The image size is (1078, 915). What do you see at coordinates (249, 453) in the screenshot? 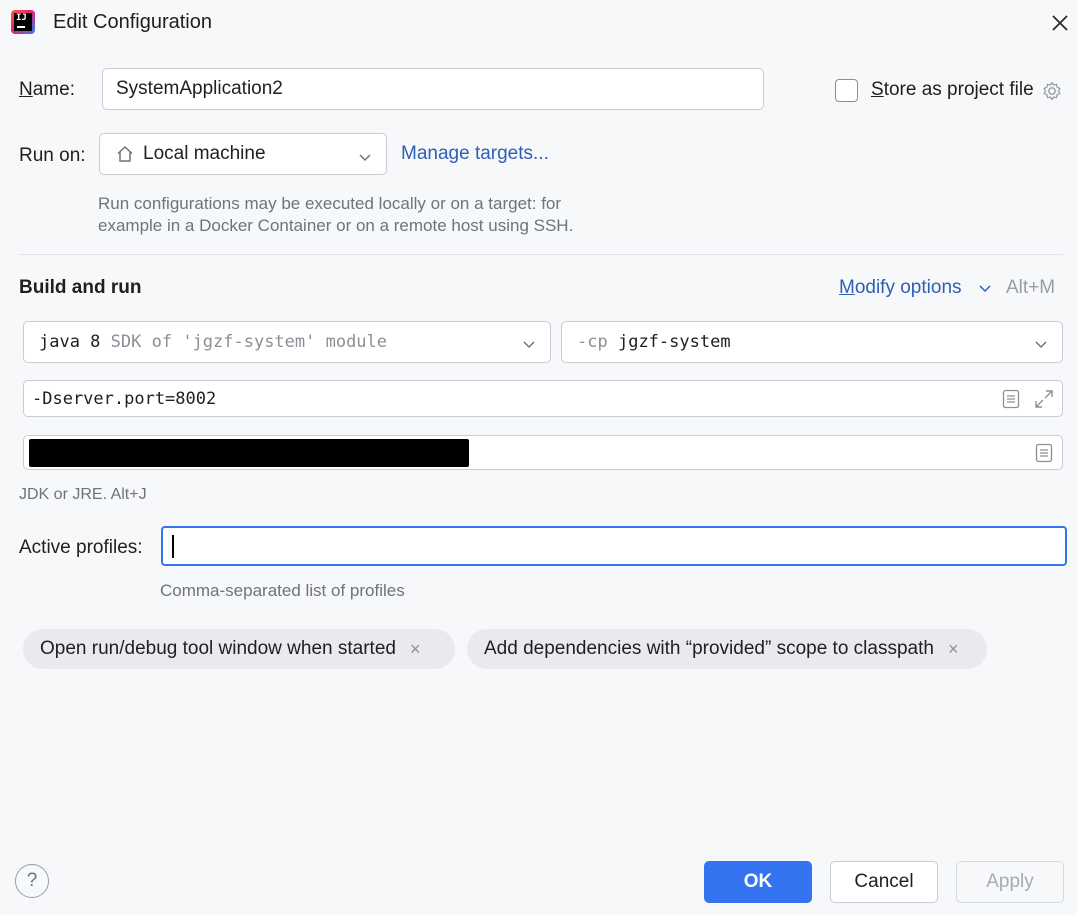
I see `redacted-block` at bounding box center [249, 453].